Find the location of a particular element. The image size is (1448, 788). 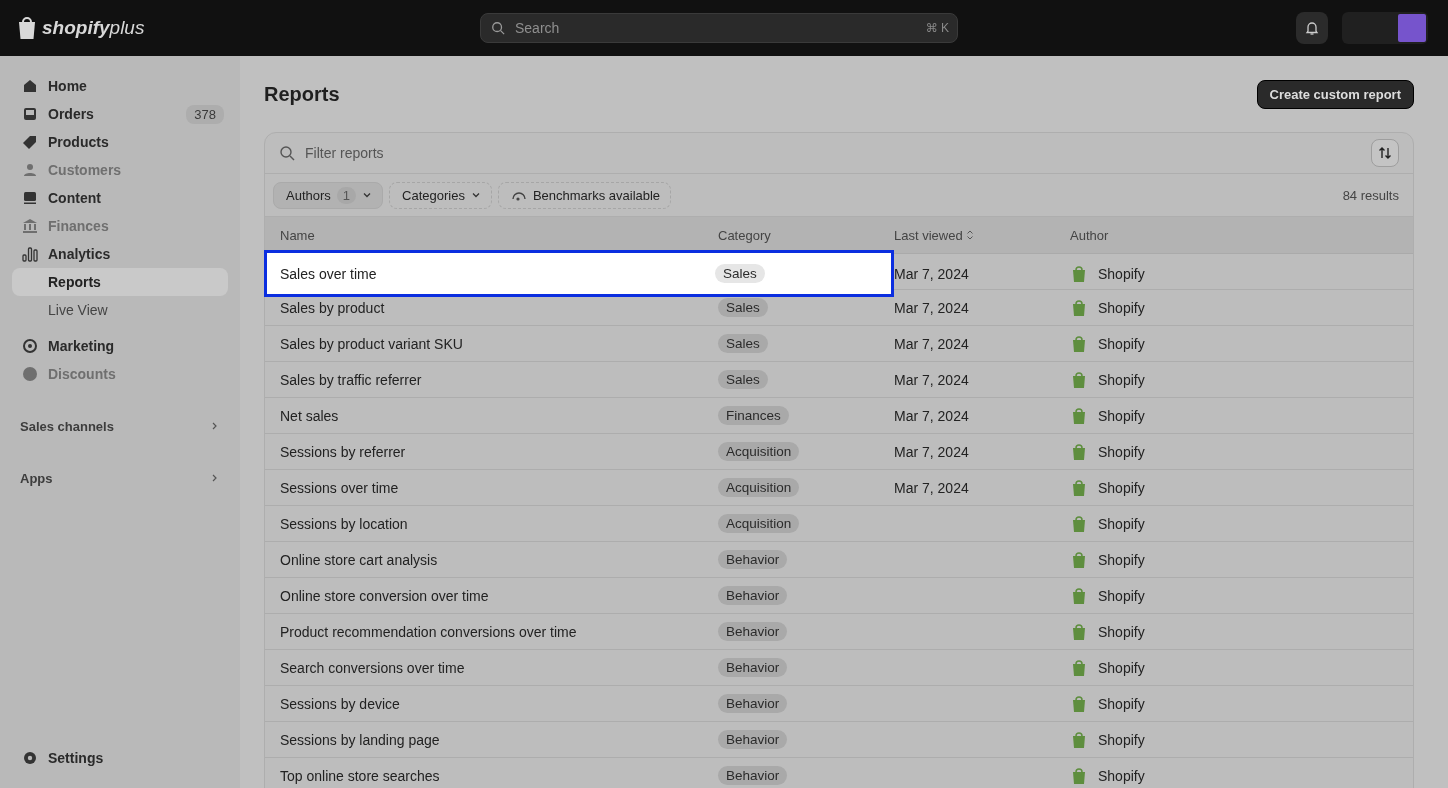

report-name: Sessions over time is located at coordinates (499, 487).